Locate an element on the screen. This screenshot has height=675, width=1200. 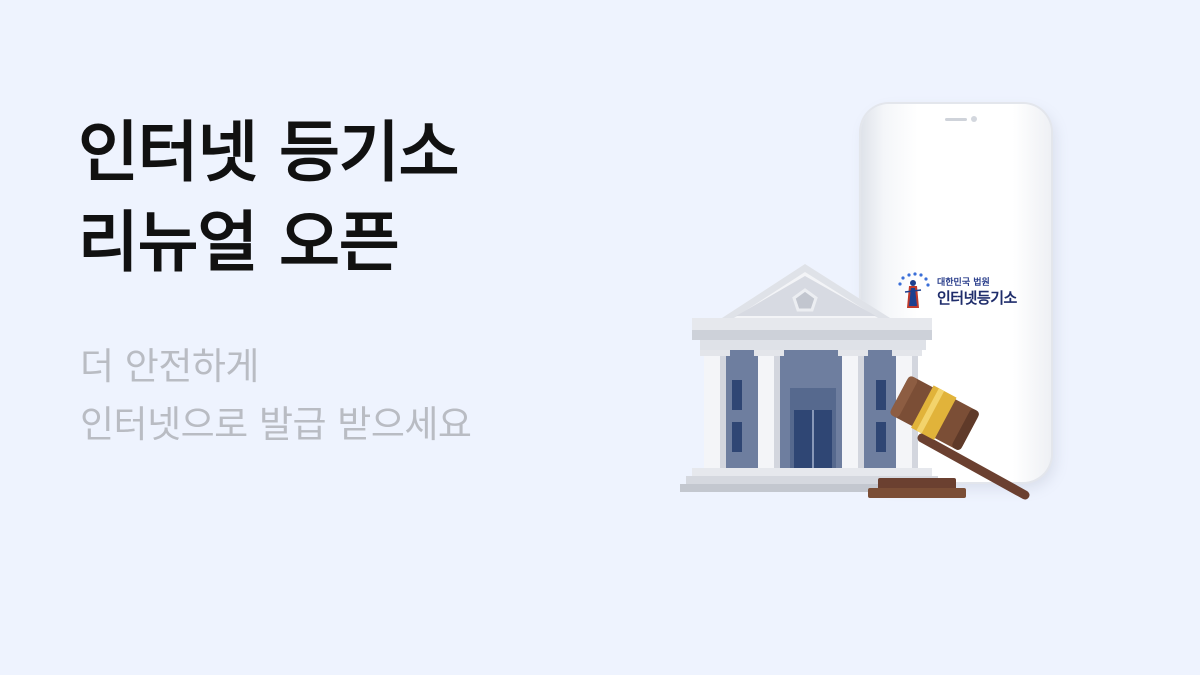
app-court-label: 대한민국 법원 is located at coordinates (963, 282).